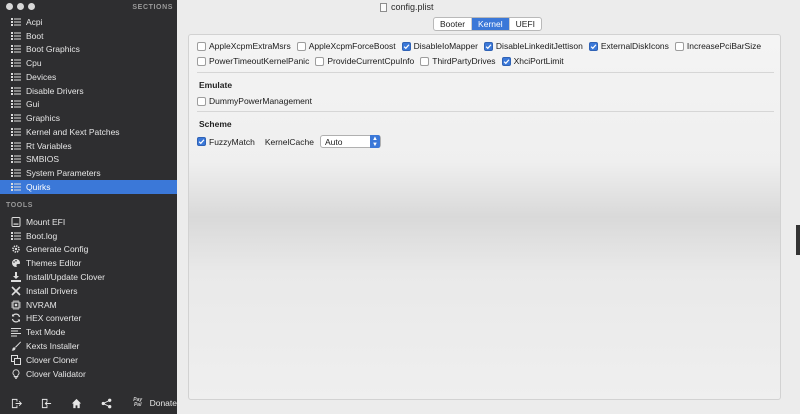 This screenshot has height=414, width=800. What do you see at coordinates (352, 46) in the screenshot?
I see `checkbox-label: AppleXcpmForceBoost` at bounding box center [352, 46].